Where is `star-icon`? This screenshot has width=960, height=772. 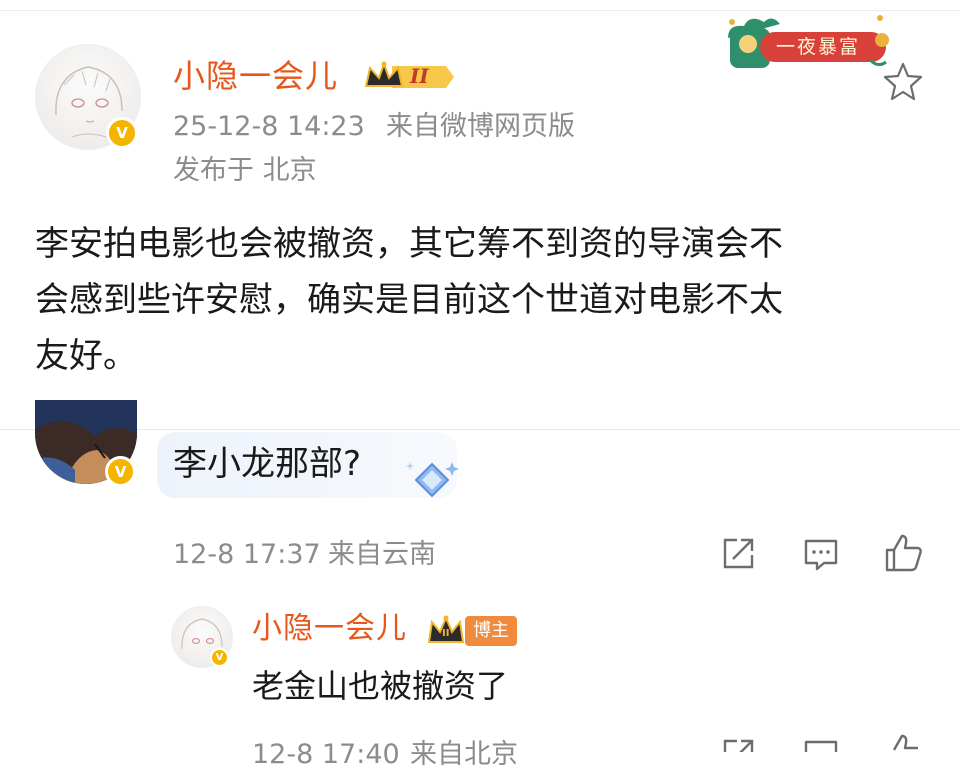 star-icon is located at coordinates (903, 81).